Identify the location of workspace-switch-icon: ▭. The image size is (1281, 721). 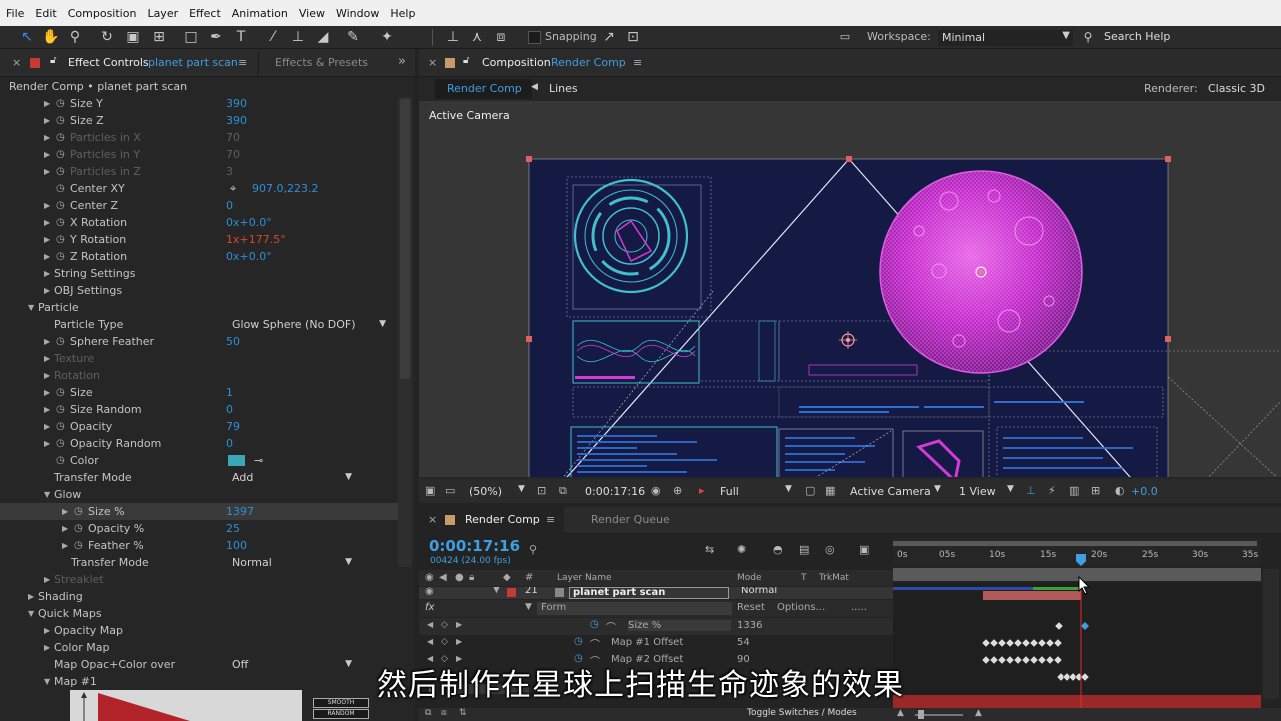
(845, 37).